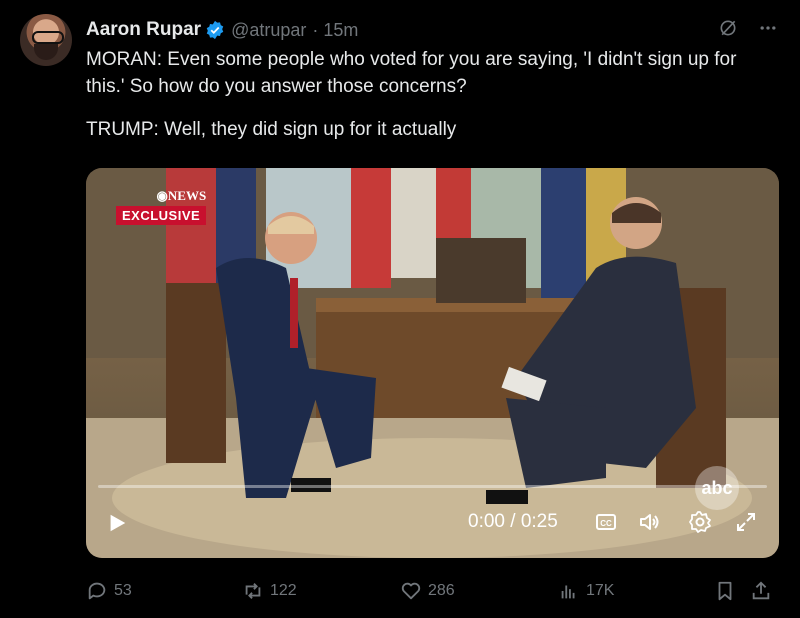 The image size is (800, 618). What do you see at coordinates (161, 215) in the screenshot?
I see `exclusive-label: EXCLUSIVE` at bounding box center [161, 215].